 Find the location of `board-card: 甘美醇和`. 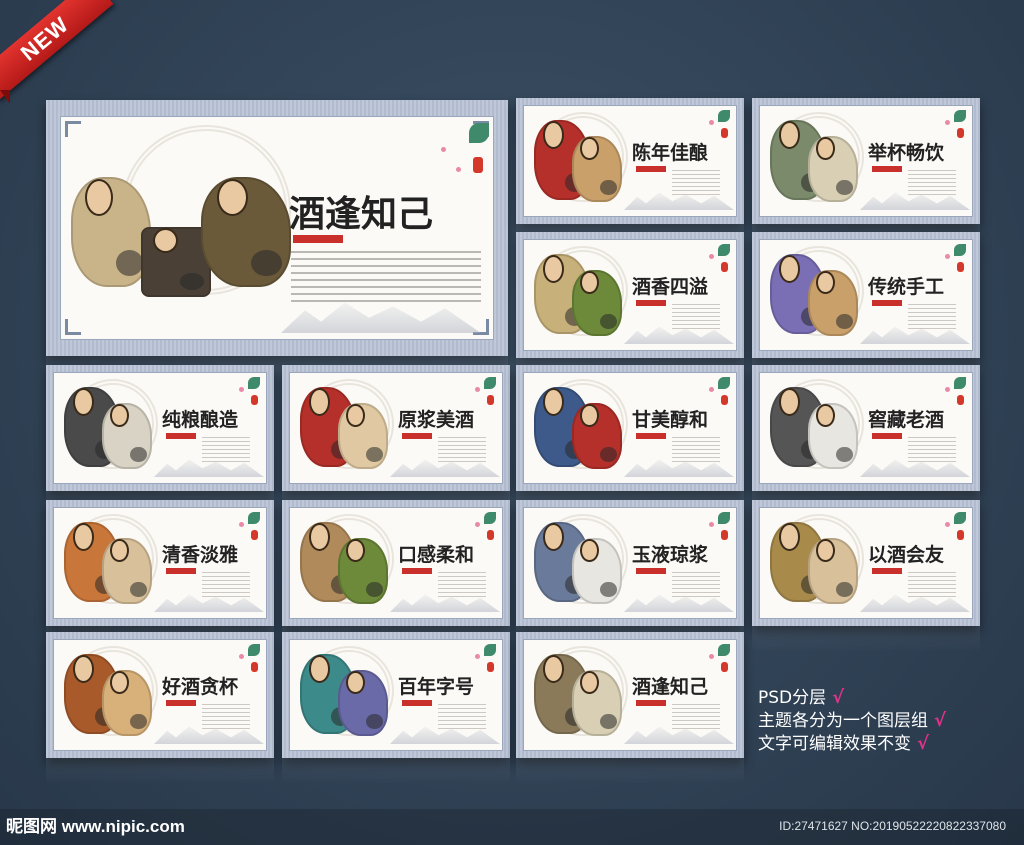

board-card: 甘美醇和 is located at coordinates (630, 441).